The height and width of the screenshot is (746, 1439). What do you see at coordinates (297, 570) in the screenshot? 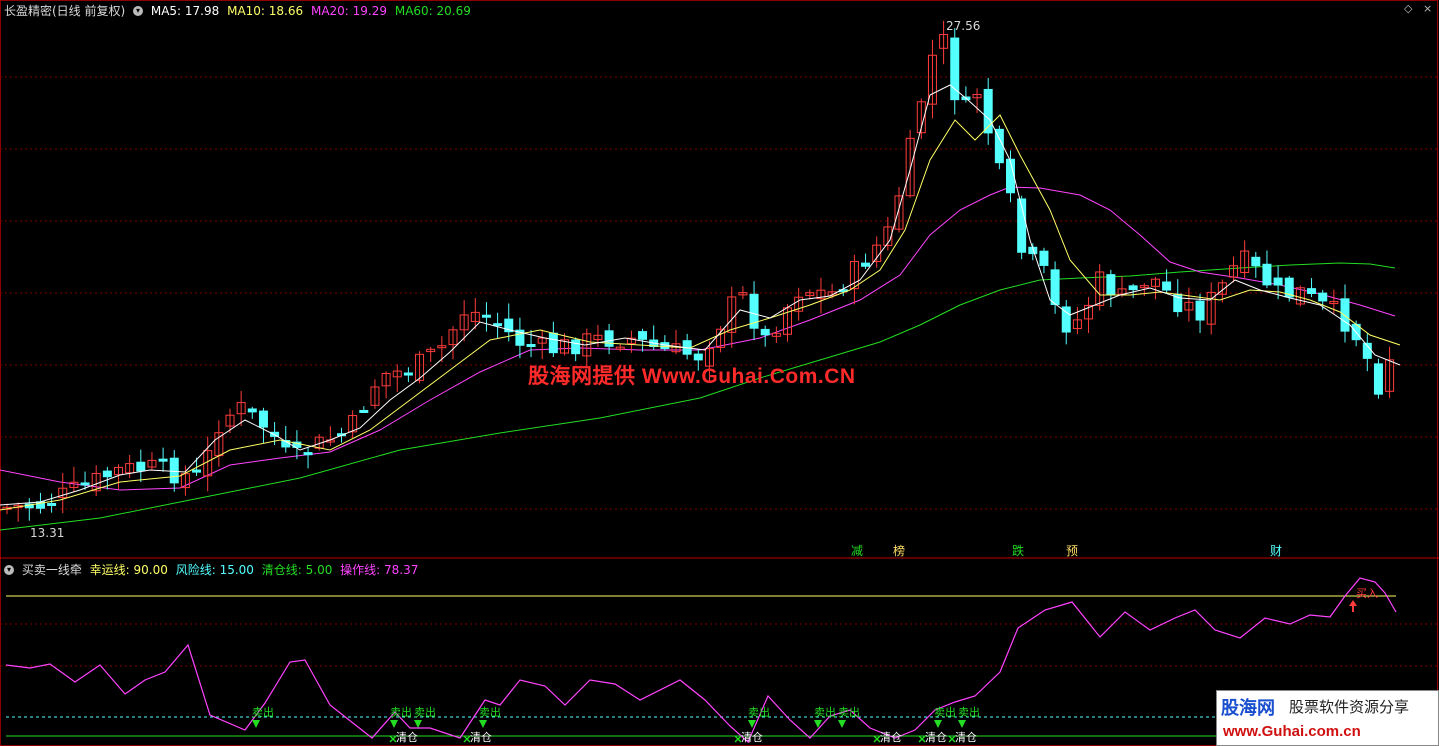
I see `clear-line-value: 清仓线: 5.00` at bounding box center [297, 570].